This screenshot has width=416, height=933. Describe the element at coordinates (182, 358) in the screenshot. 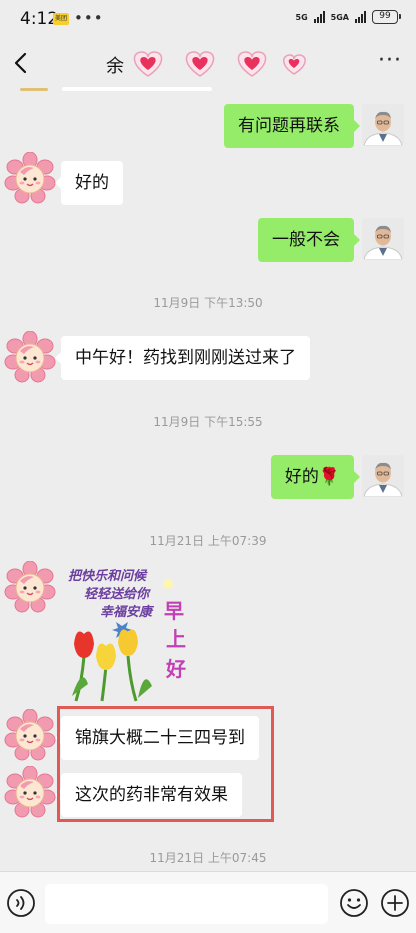

I see `their-message-bubble: 中午好！药找到刚刚送过来了` at that location.